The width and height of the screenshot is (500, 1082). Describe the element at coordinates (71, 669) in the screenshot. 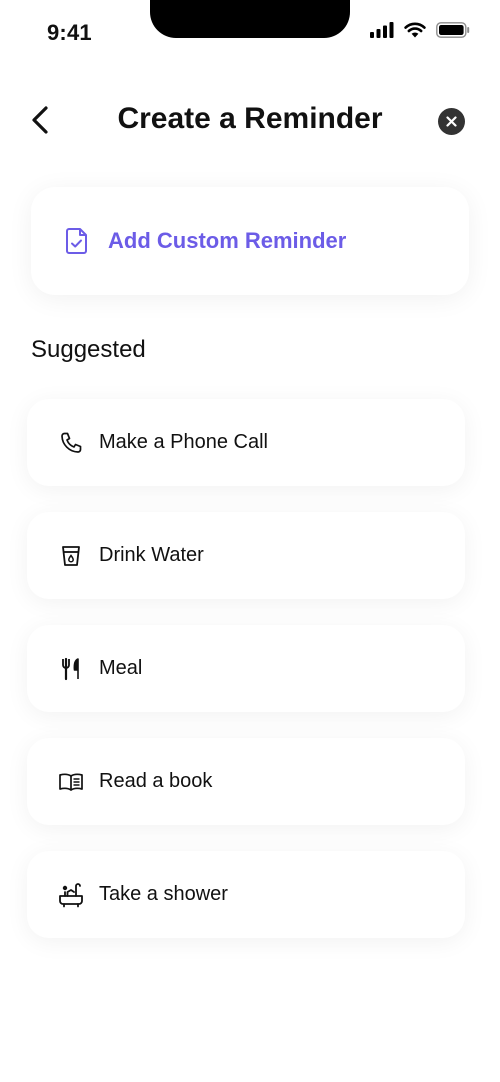

I see `cutlery-icon` at that location.